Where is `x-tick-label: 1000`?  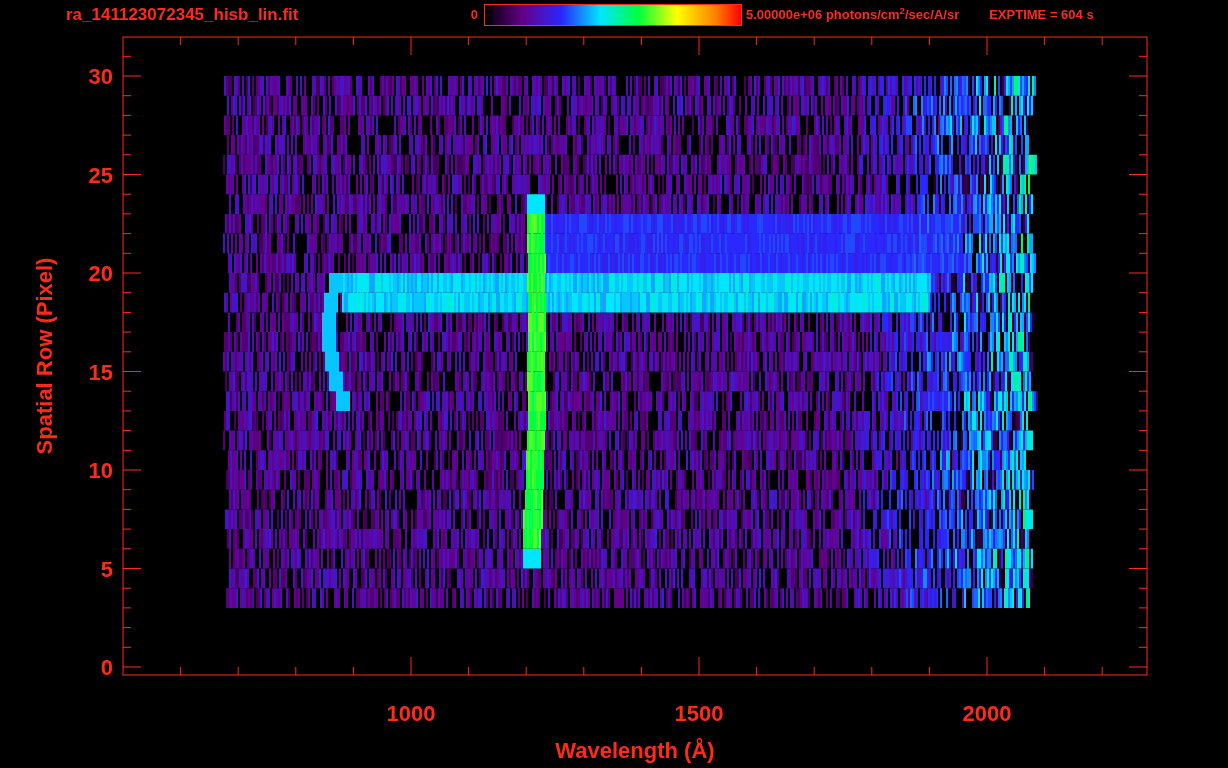
x-tick-label: 1000 is located at coordinates (411, 713).